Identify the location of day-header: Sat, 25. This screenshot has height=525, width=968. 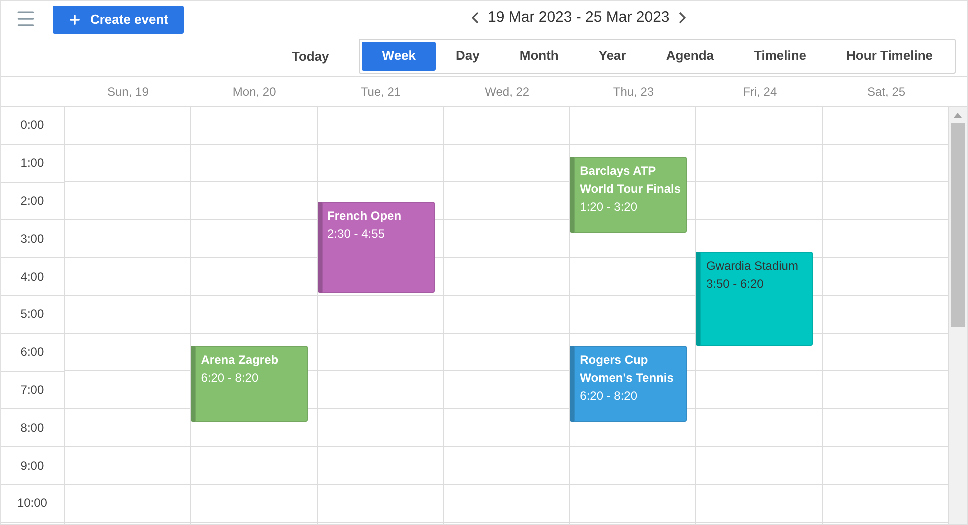
(887, 92).